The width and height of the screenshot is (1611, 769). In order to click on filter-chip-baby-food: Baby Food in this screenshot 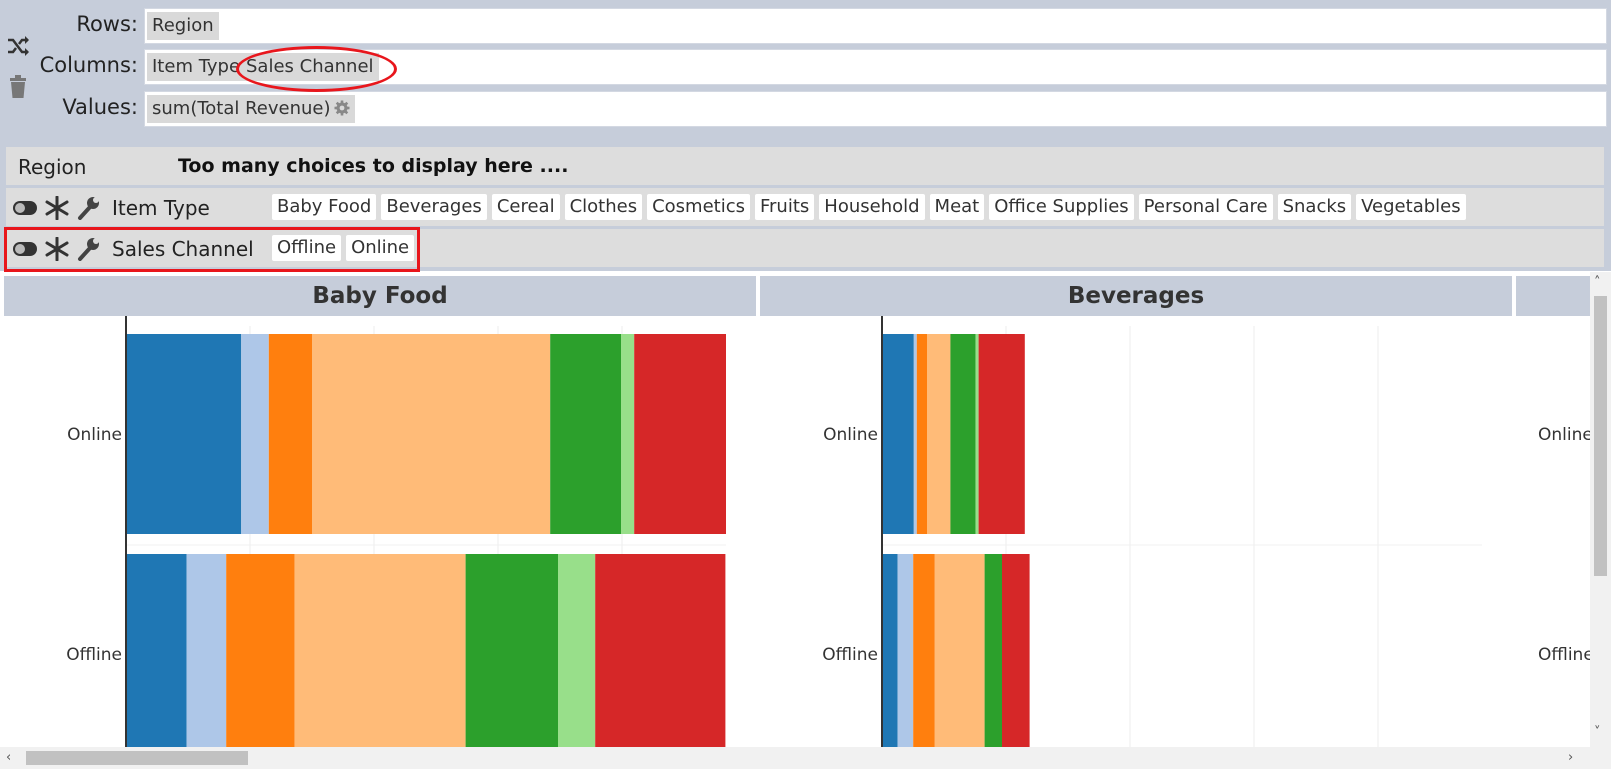, I will do `click(324, 207)`.